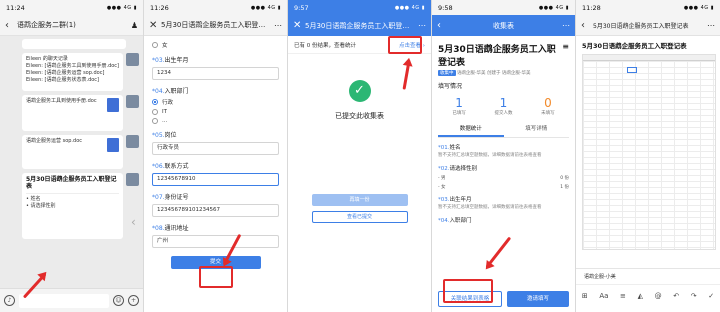 The width and height of the screenshot is (720, 312). I want to click on plus-icon: +, so click(133, 300).